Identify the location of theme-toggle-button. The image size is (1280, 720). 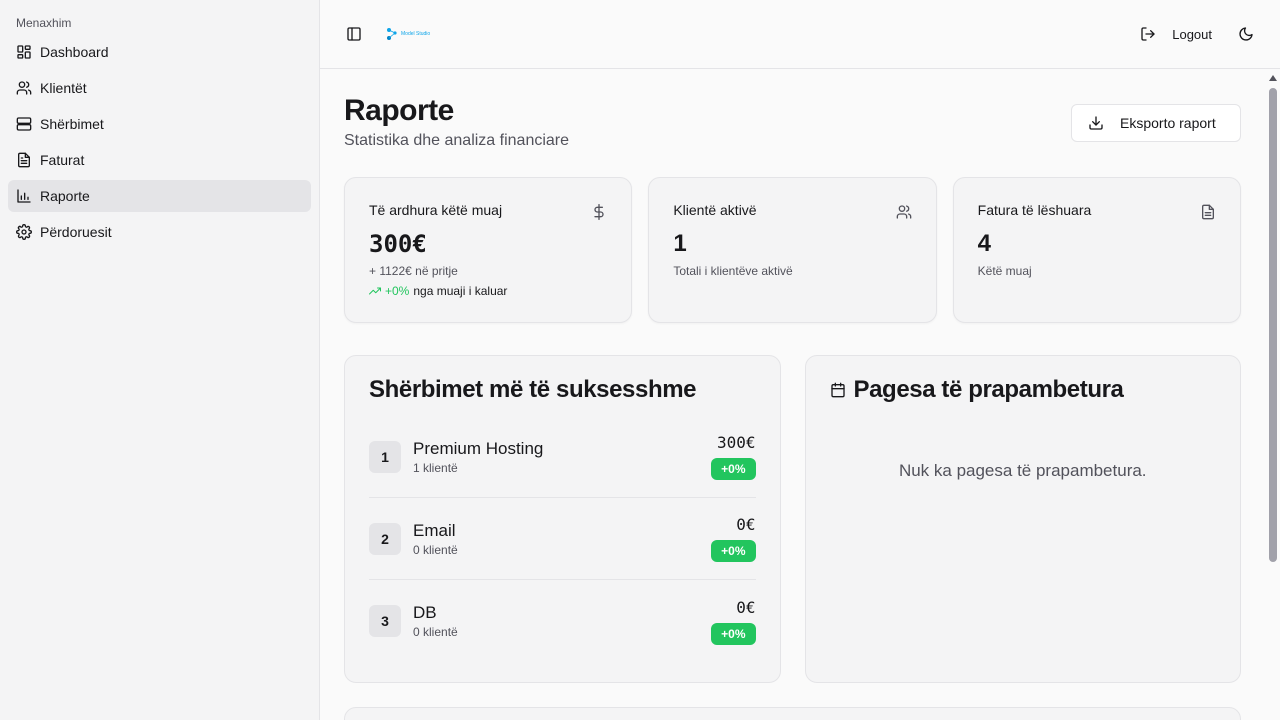
(1246, 34).